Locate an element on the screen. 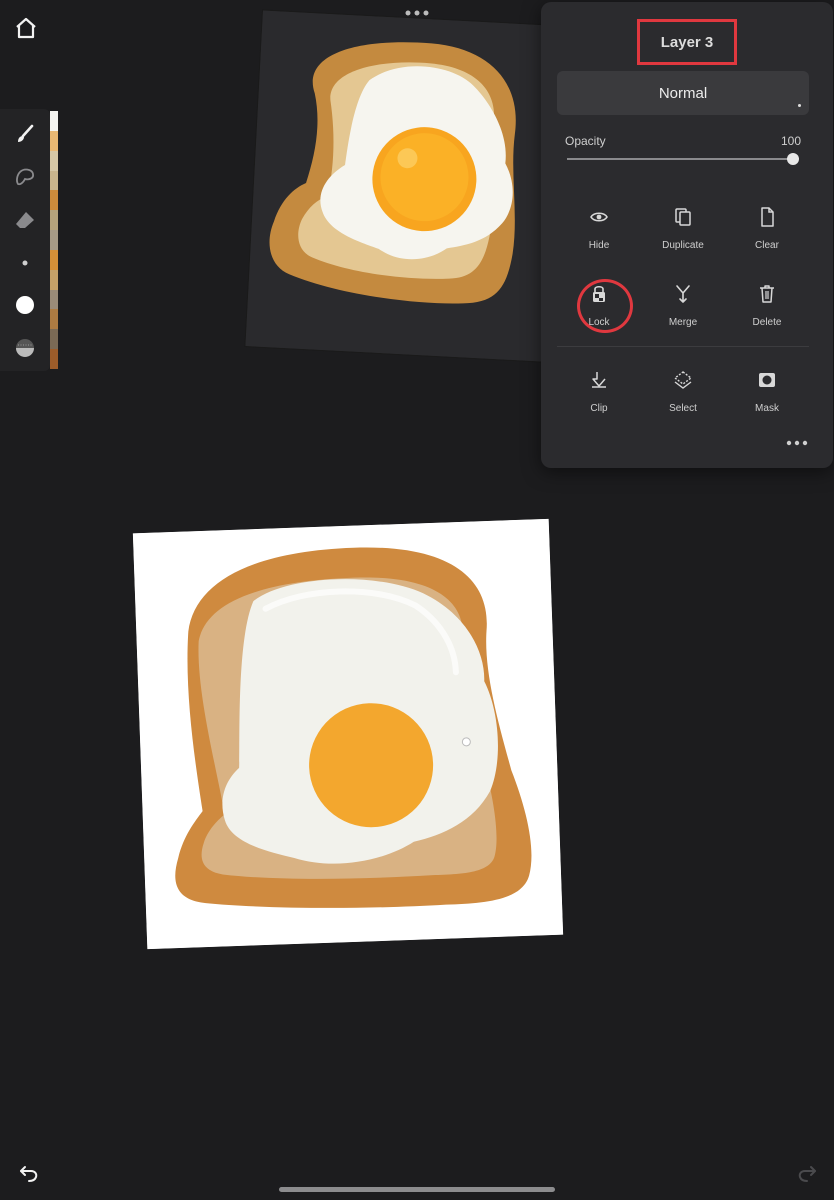  duplicate-button: Duplicate is located at coordinates (683, 234).